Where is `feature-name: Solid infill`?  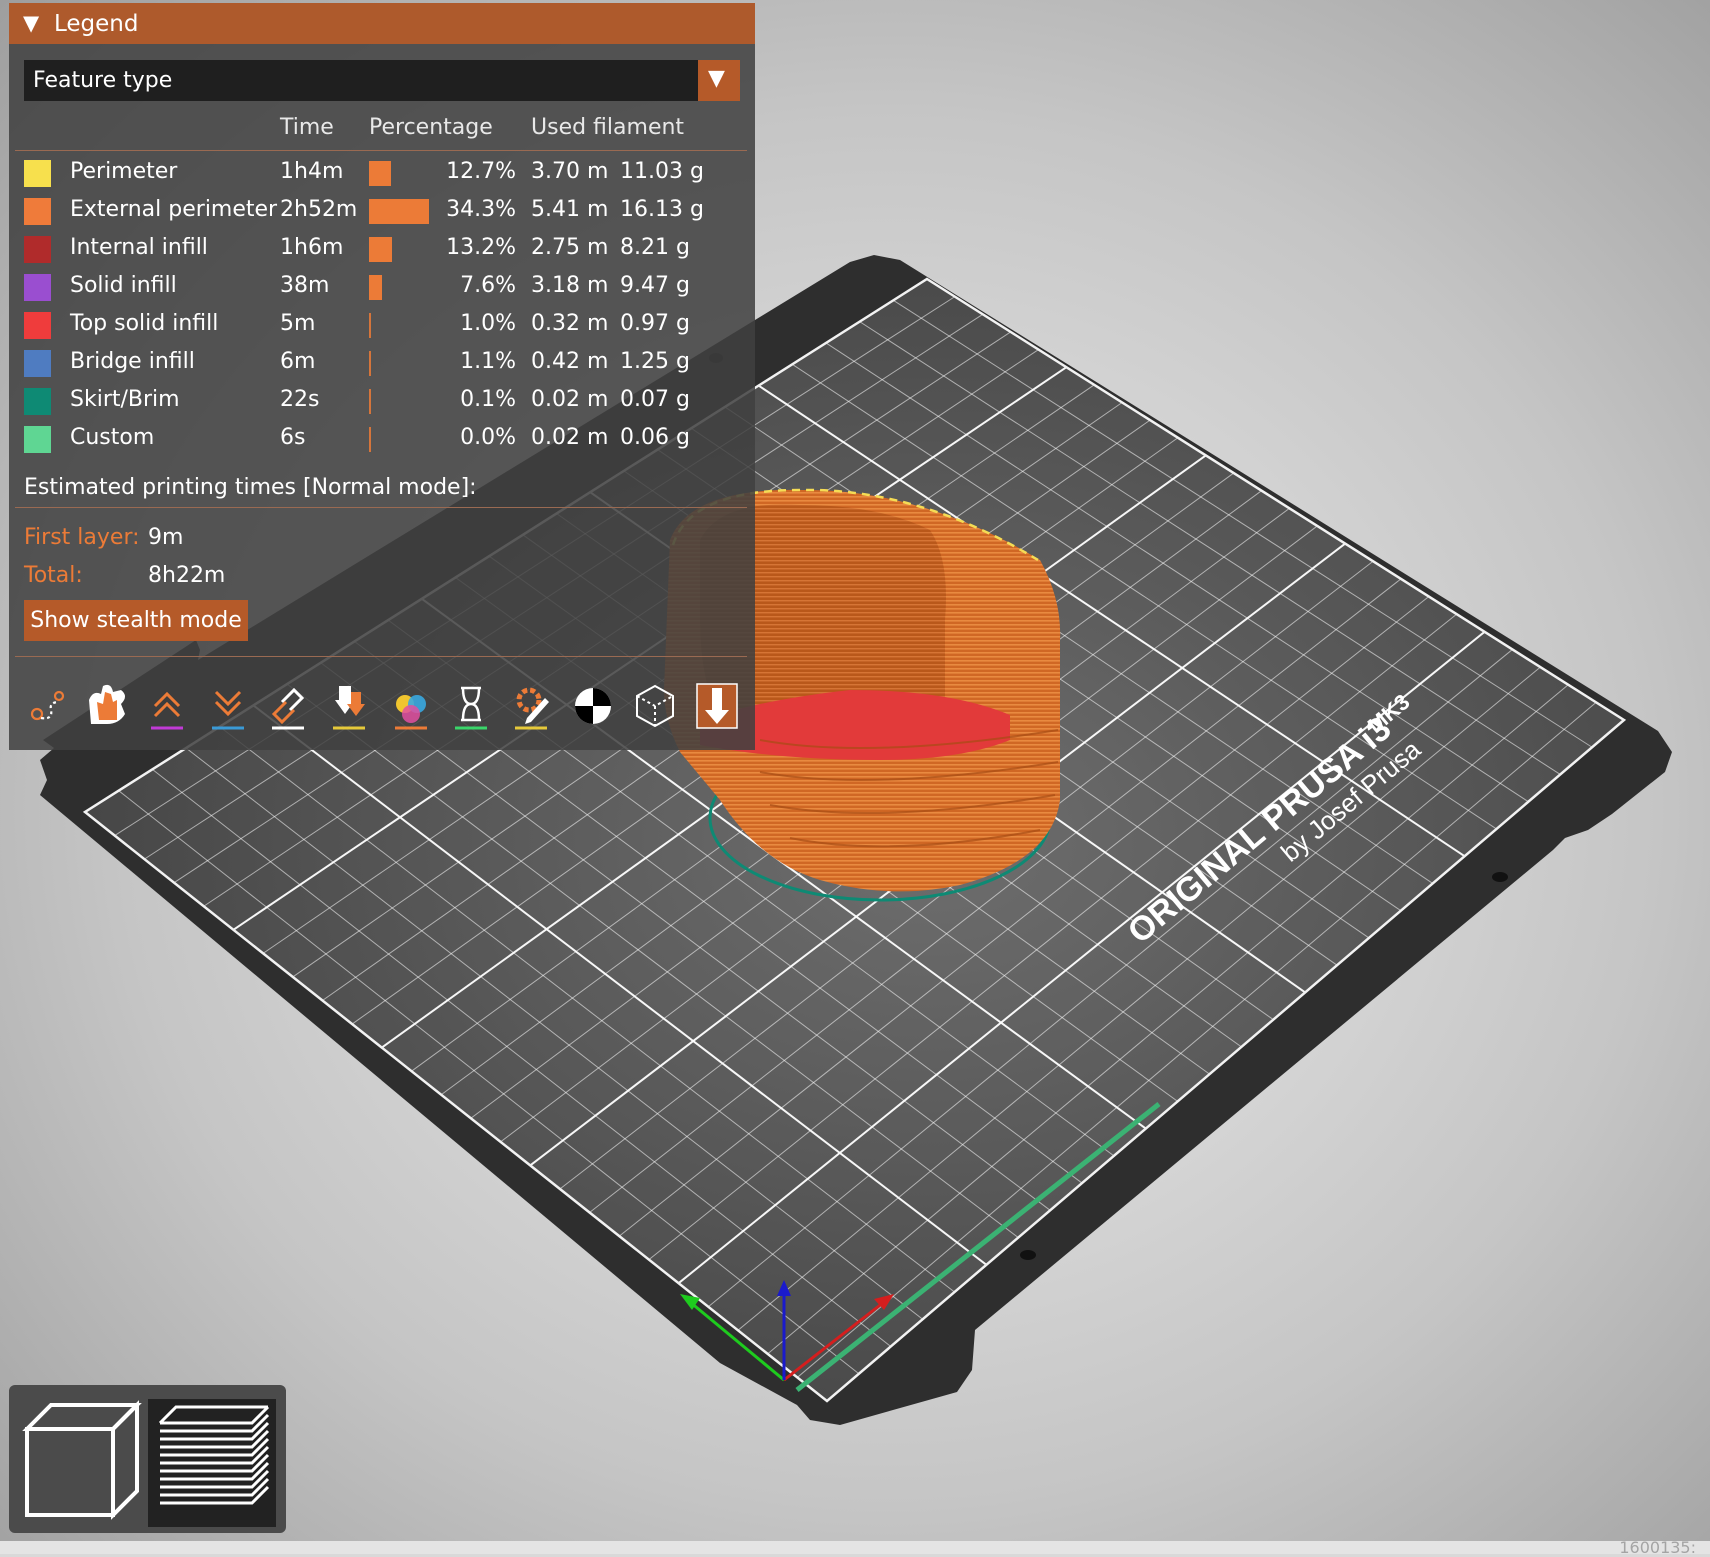
feature-name: Solid infill is located at coordinates (123, 285).